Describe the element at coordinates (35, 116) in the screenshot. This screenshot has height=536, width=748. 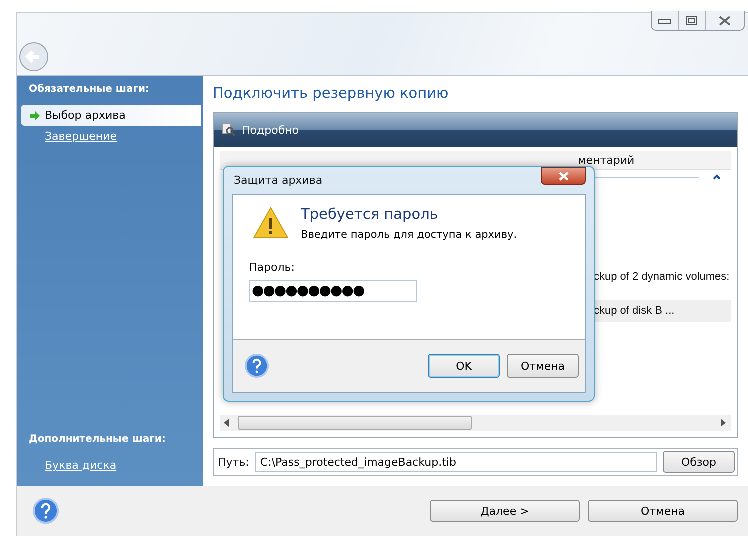
I see `arrow-icon` at that location.